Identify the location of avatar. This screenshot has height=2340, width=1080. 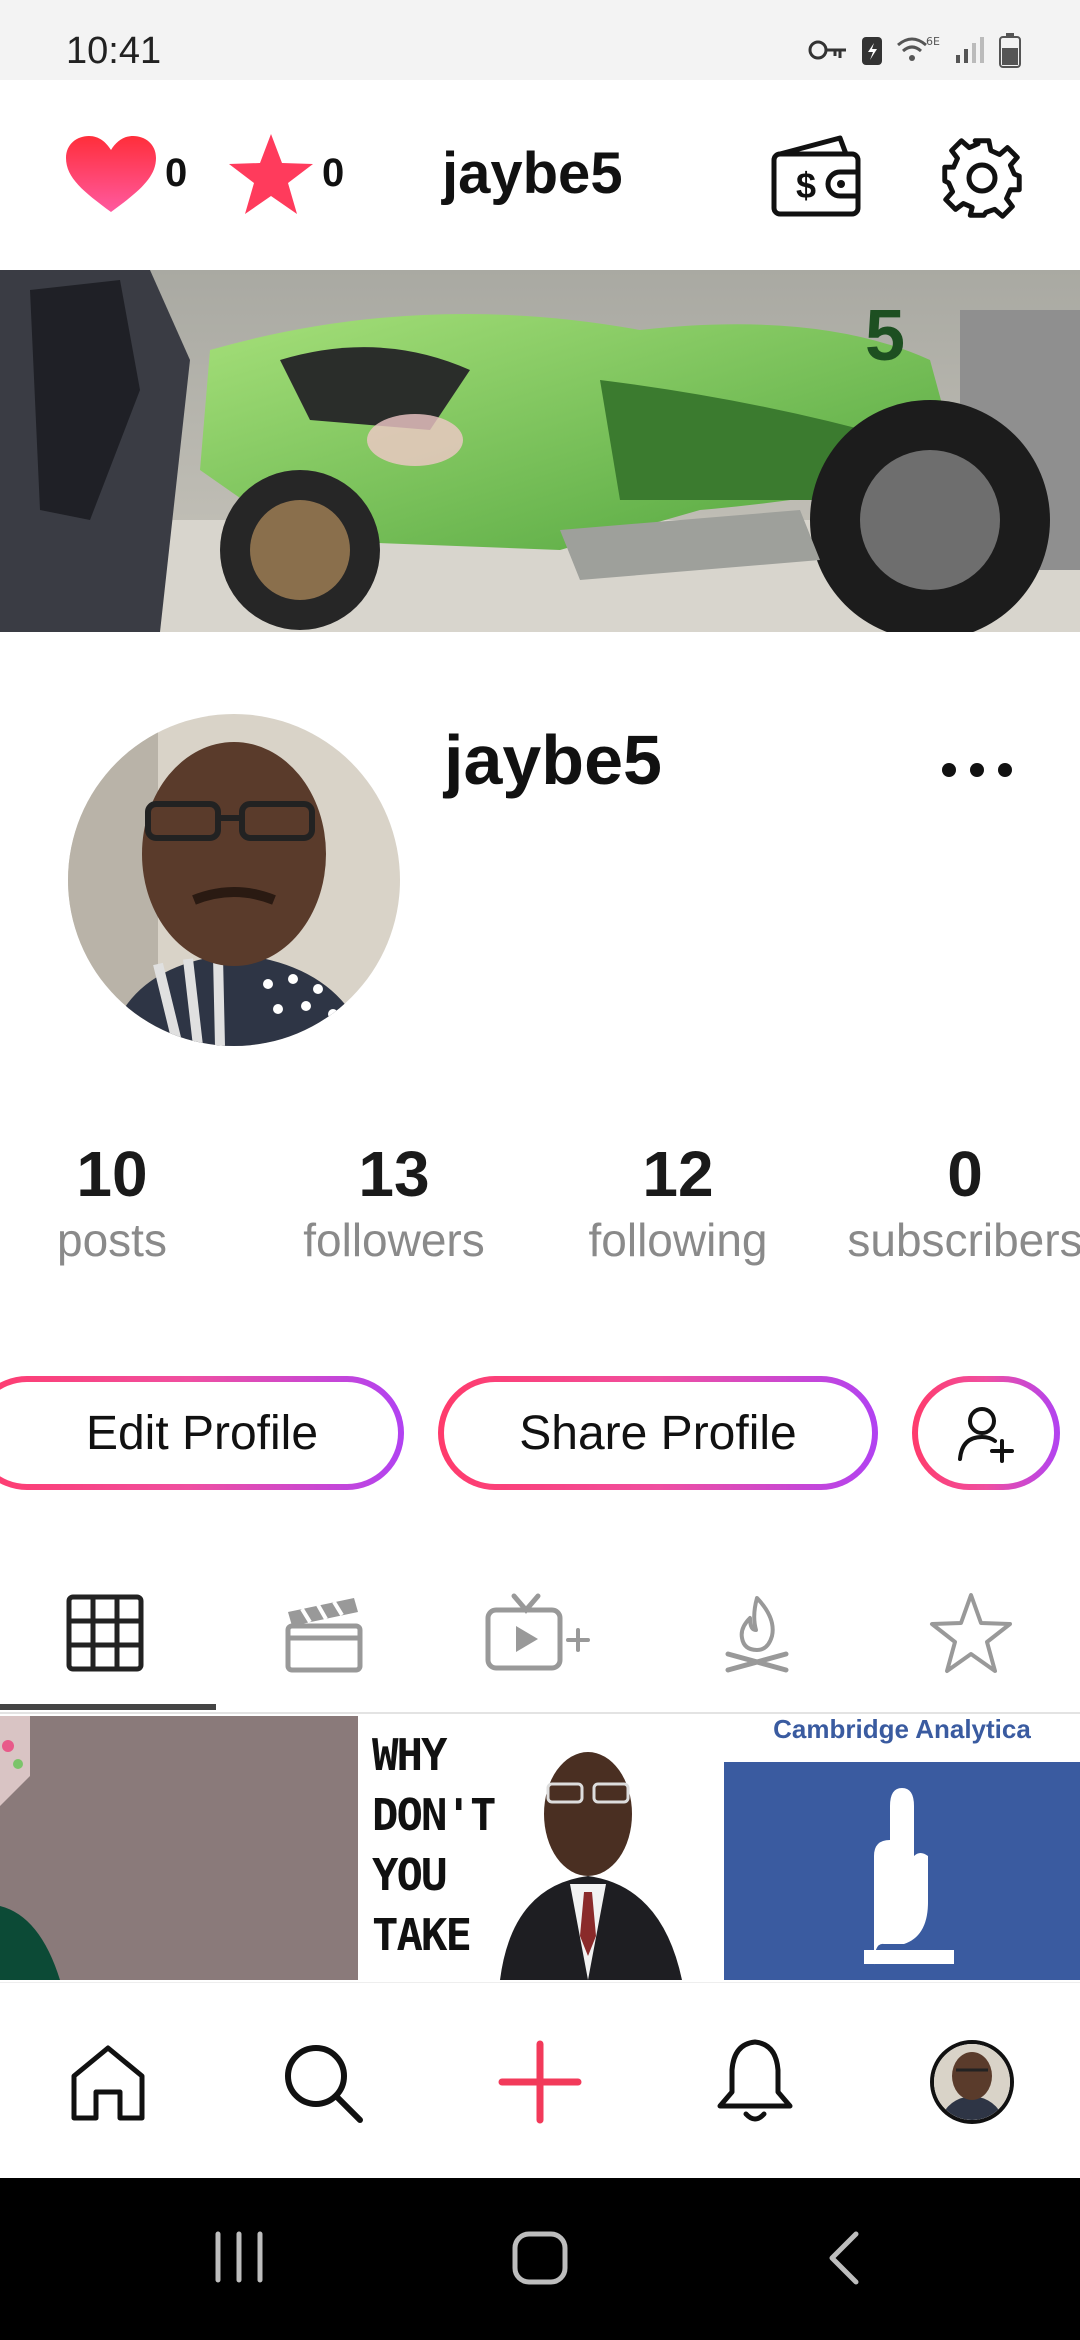
(972, 2082).